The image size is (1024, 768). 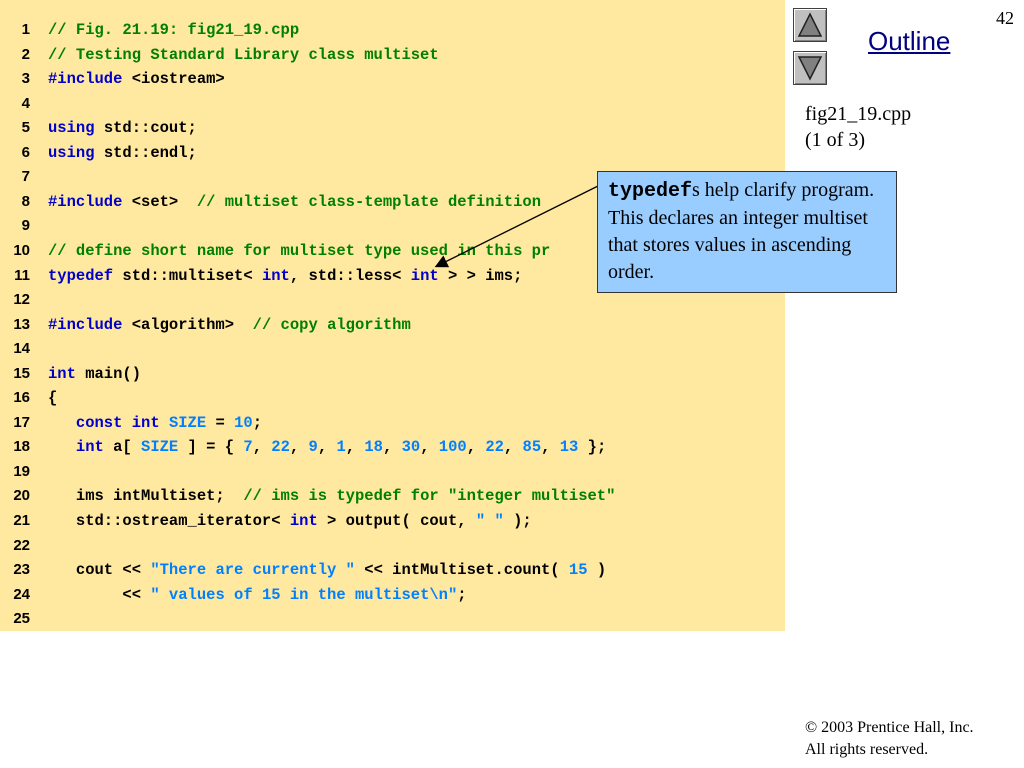 What do you see at coordinates (21, 520) in the screenshot?
I see `line-number: 21` at bounding box center [21, 520].